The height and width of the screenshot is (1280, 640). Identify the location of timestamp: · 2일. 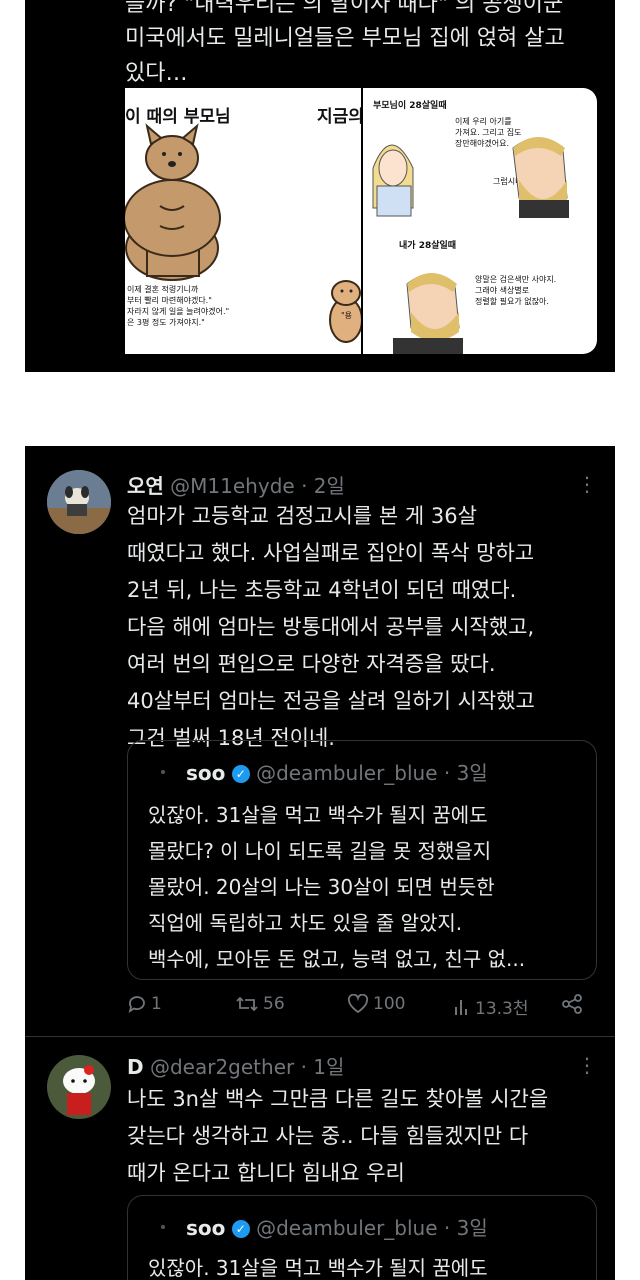
(323, 486).